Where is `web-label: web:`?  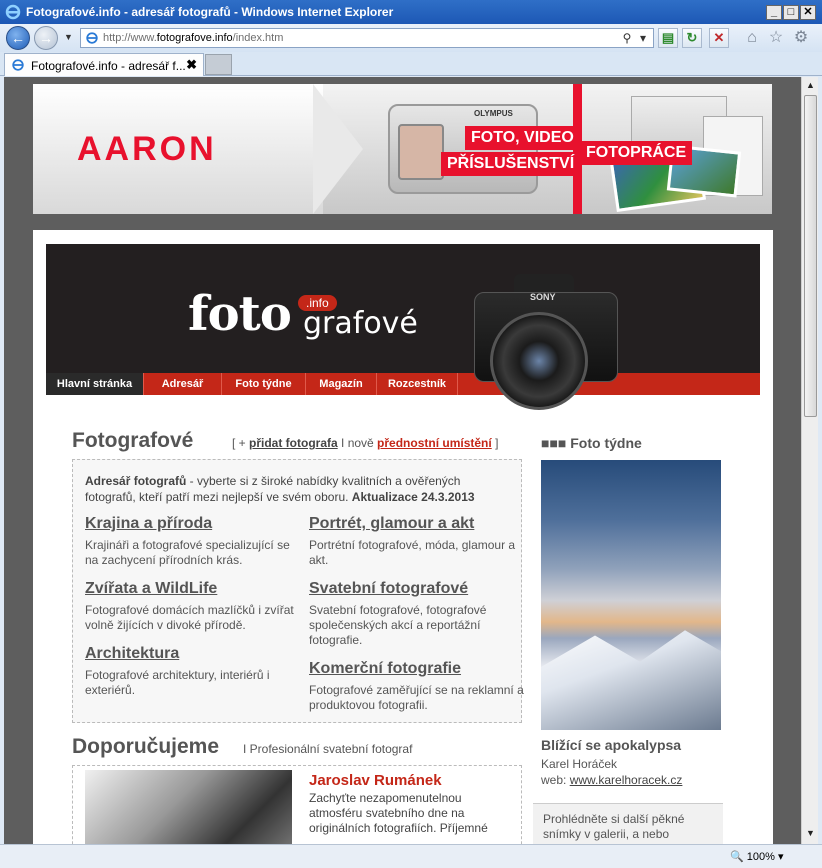 web-label: web: is located at coordinates (555, 780).